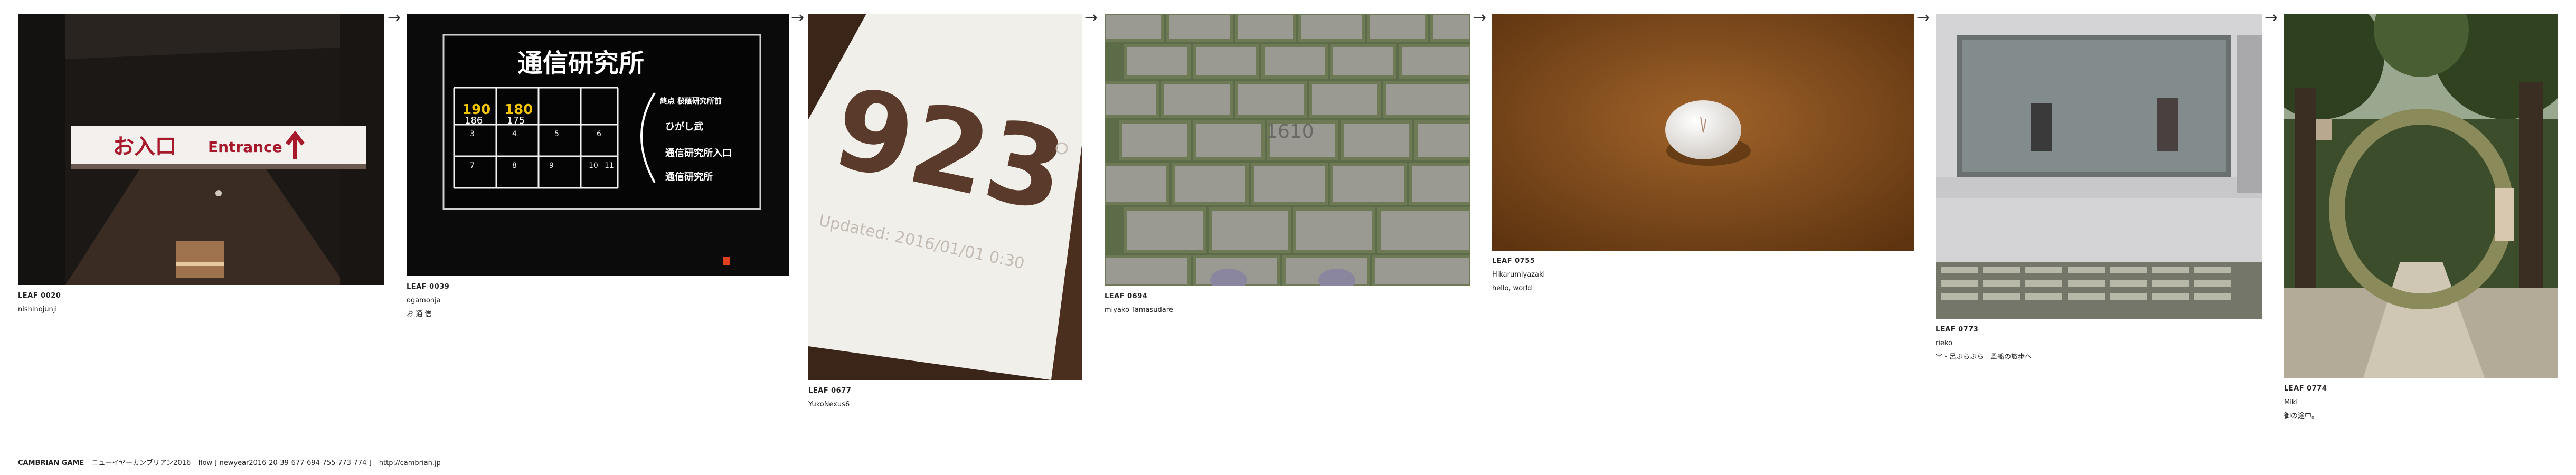  I want to click on leaf-0755-caption: LEAF 0755 Hikarumiyazaki hello, world, so click(1518, 275).